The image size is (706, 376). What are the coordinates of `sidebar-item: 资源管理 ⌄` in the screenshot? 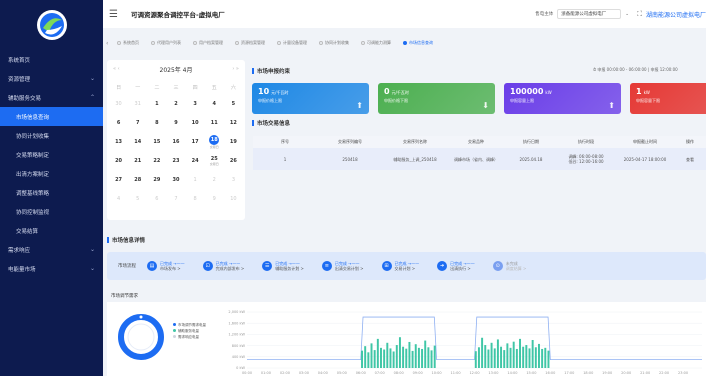 It's located at (51, 78).